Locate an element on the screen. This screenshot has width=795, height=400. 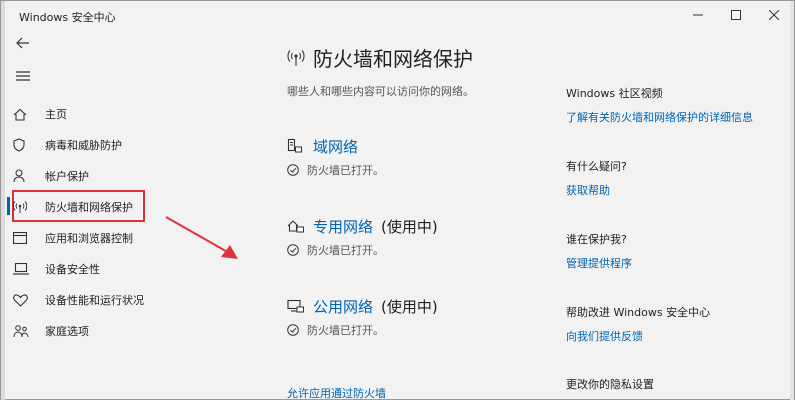
hamburger-menu-icon is located at coordinates (23, 76).